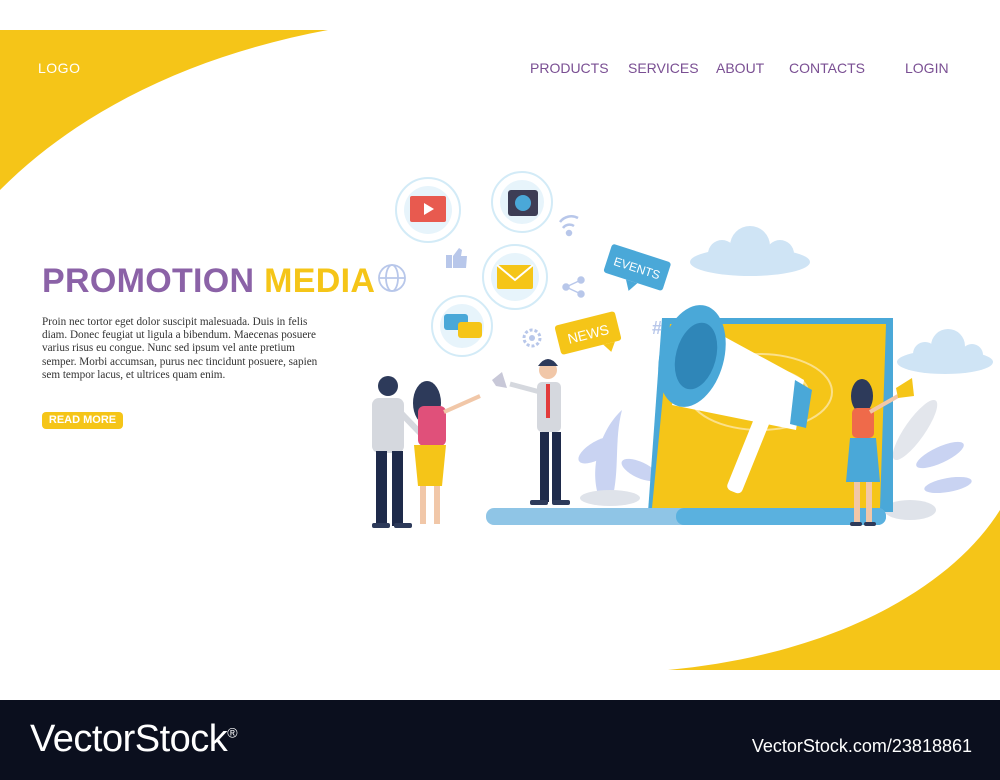 Image resolution: width=1000 pixels, height=780 pixels. I want to click on chat-icon, so click(462, 326).